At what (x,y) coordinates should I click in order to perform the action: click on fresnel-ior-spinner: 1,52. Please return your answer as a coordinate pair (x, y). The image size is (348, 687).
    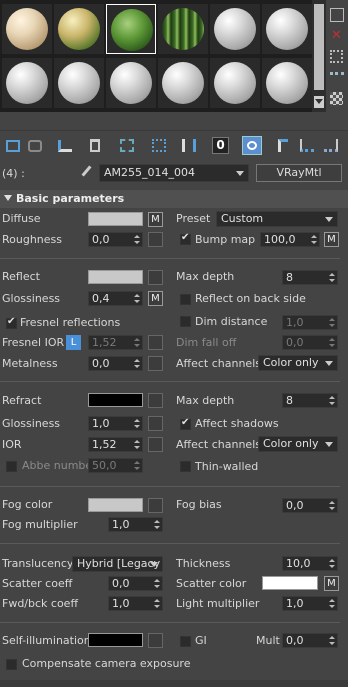
    Looking at the image, I should click on (115, 342).